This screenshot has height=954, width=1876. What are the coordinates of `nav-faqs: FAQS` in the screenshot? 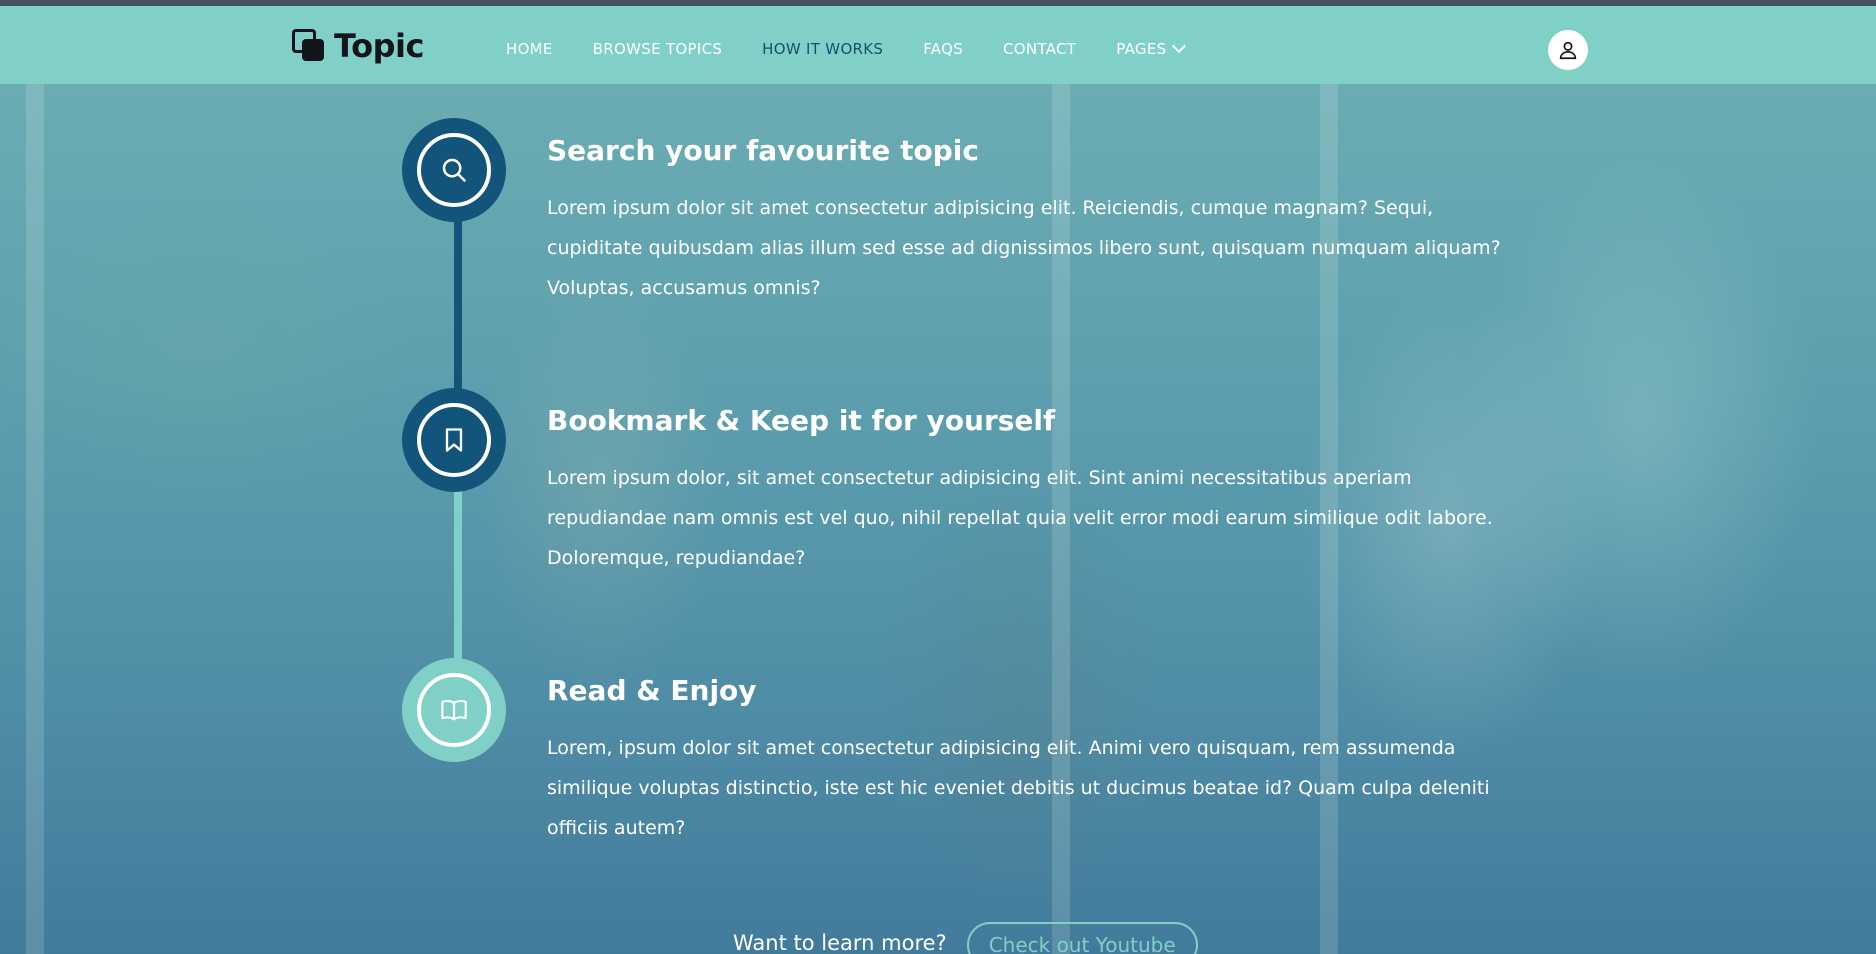 It's located at (943, 49).